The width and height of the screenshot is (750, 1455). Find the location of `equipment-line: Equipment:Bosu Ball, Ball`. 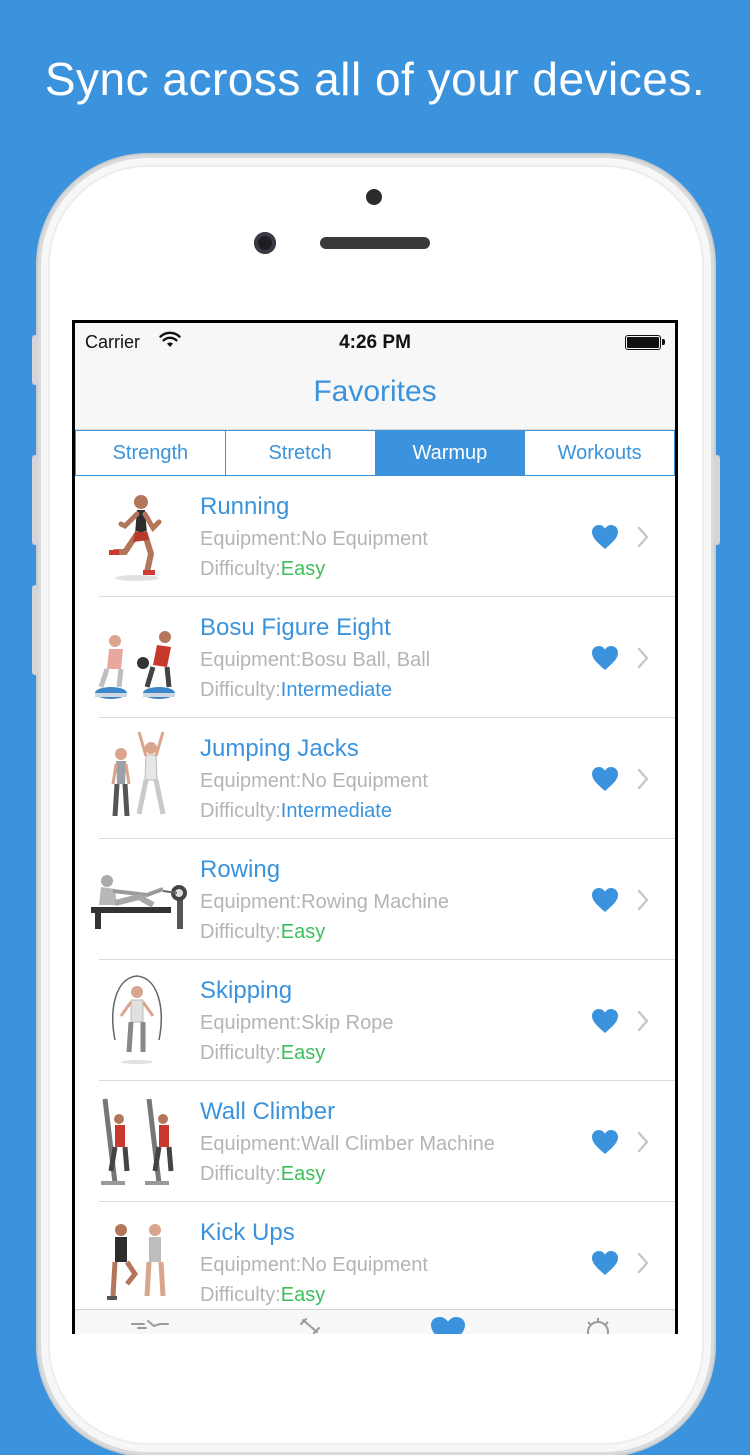

equipment-line: Equipment:Bosu Ball, Ball is located at coordinates (315, 660).